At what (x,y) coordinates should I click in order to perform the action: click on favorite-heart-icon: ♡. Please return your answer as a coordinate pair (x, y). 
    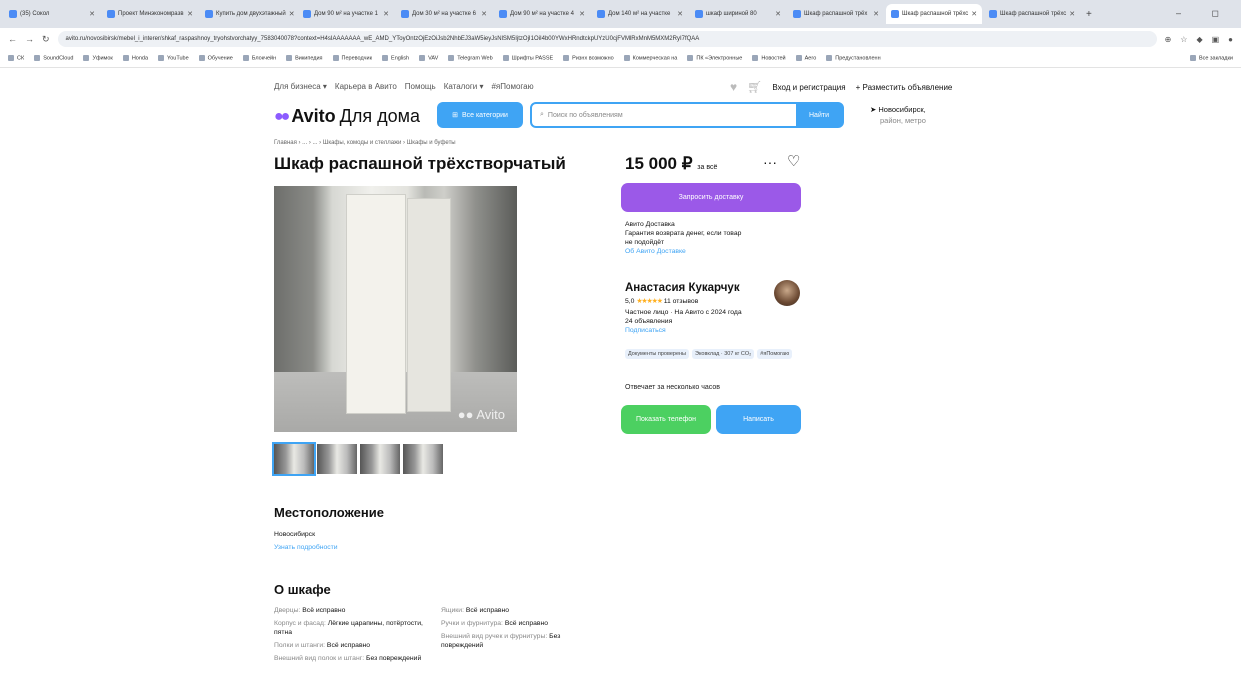
    Looking at the image, I should click on (793, 161).